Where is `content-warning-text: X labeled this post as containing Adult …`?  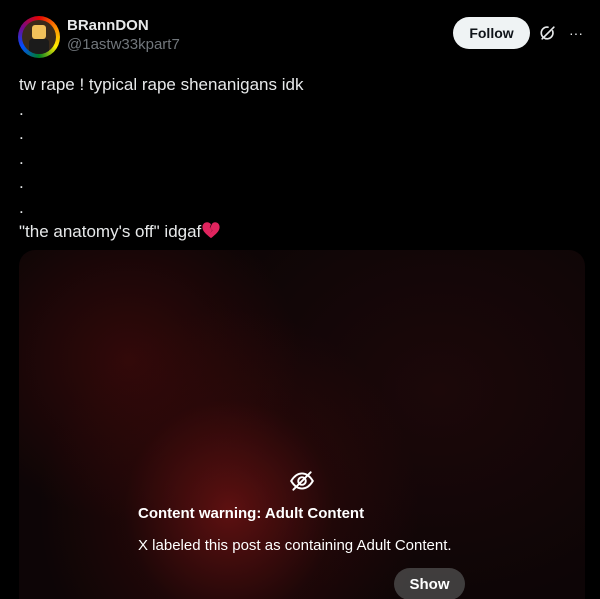
content-warning-text: X labeled this post as containing Adult … is located at coordinates (295, 545).